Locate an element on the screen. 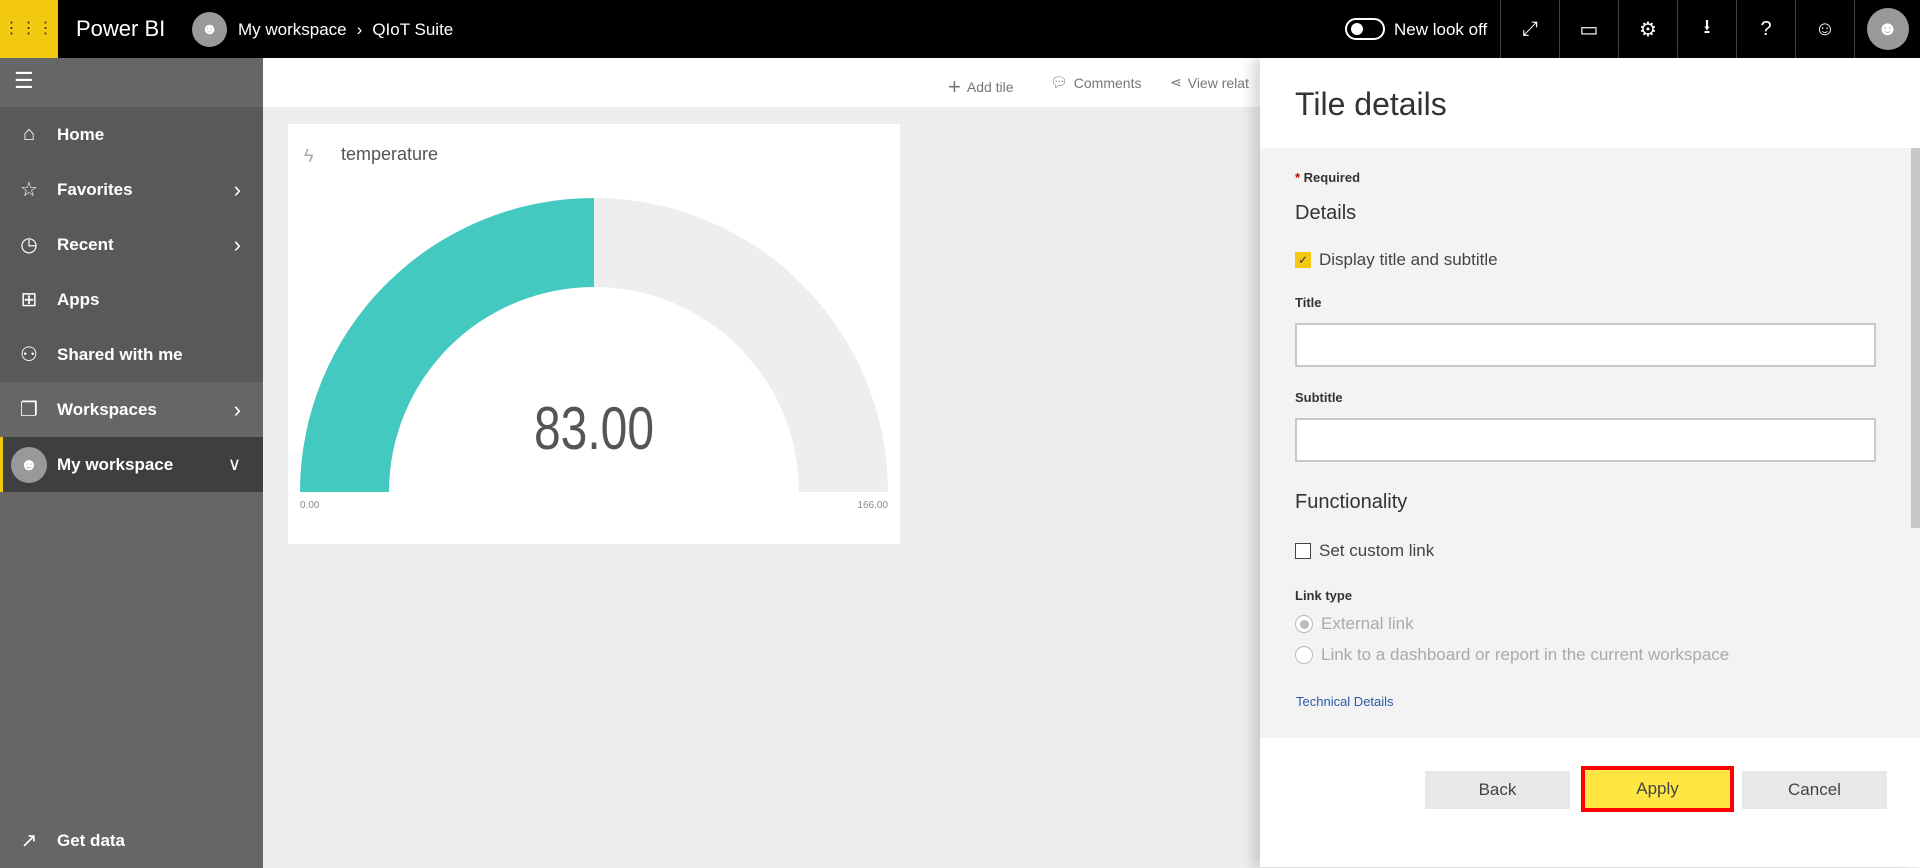 This screenshot has width=1920, height=868. sidebar-item-label: Home is located at coordinates (81, 134).